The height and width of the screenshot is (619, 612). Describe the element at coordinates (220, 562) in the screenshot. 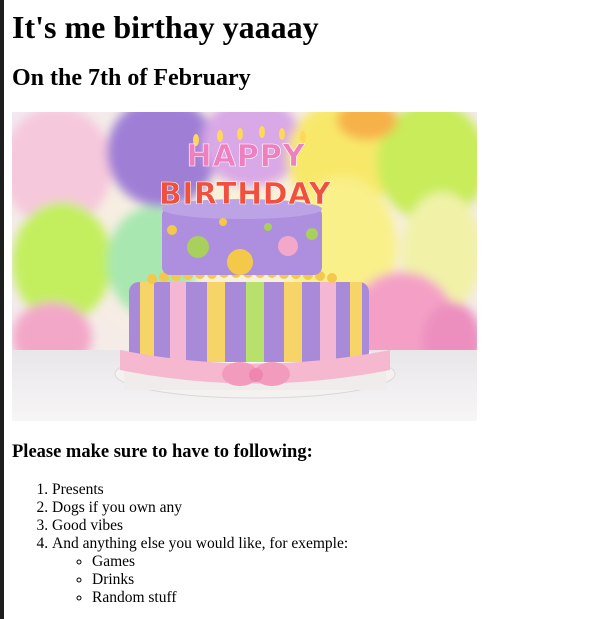

I see `sub-list-item: Games` at that location.